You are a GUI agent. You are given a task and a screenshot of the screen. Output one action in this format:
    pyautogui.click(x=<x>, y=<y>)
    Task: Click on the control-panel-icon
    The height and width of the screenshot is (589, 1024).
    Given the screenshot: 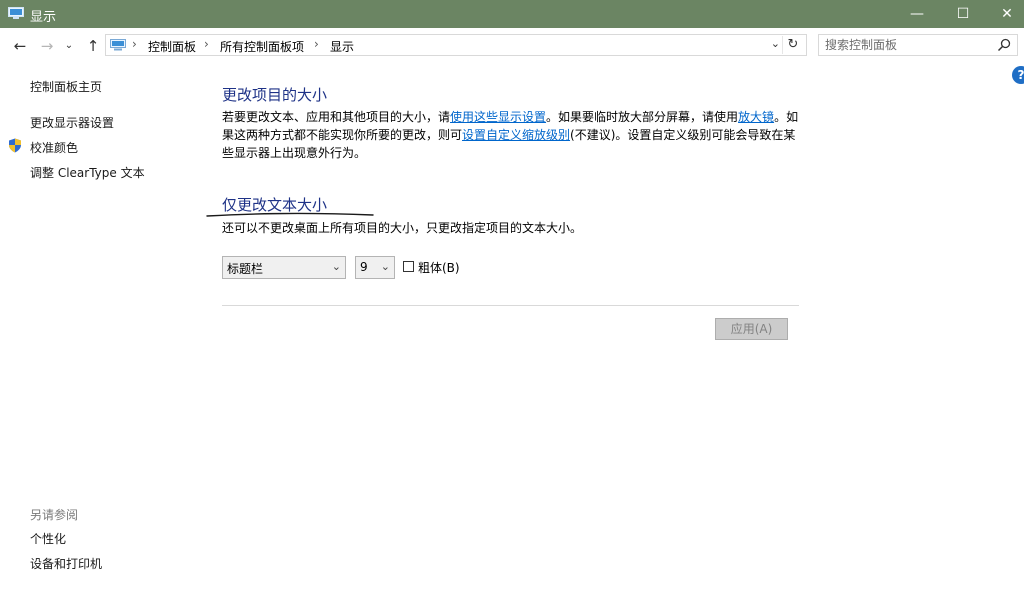 What is the action you would take?
    pyautogui.click(x=118, y=45)
    